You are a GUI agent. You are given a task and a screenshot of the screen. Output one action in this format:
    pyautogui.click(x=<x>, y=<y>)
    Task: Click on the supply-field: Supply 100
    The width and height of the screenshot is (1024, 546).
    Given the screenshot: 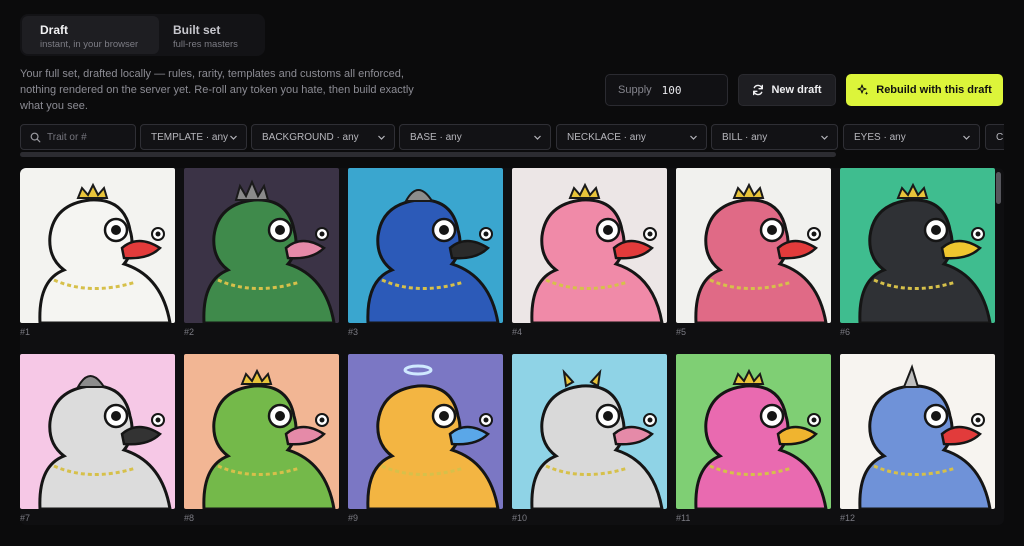 What is the action you would take?
    pyautogui.click(x=666, y=90)
    